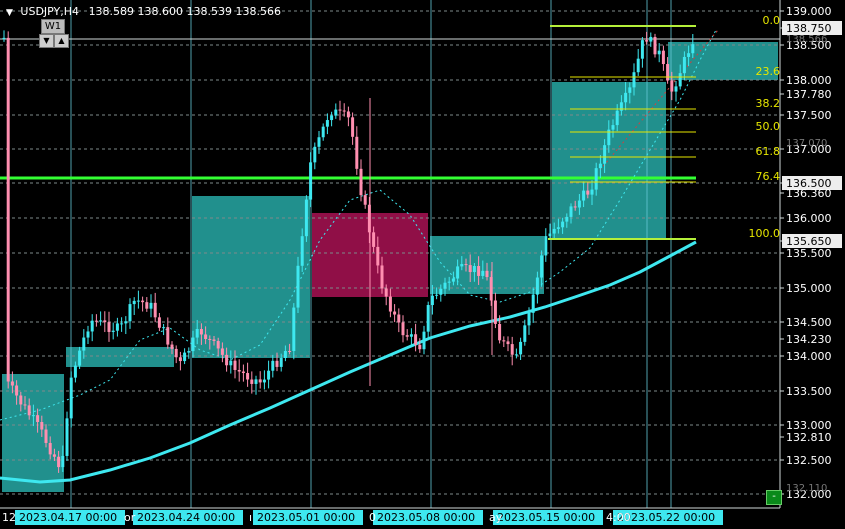 This screenshot has height=529, width=845. I want to click on time-label-fragment: ı, so click(250, 517).